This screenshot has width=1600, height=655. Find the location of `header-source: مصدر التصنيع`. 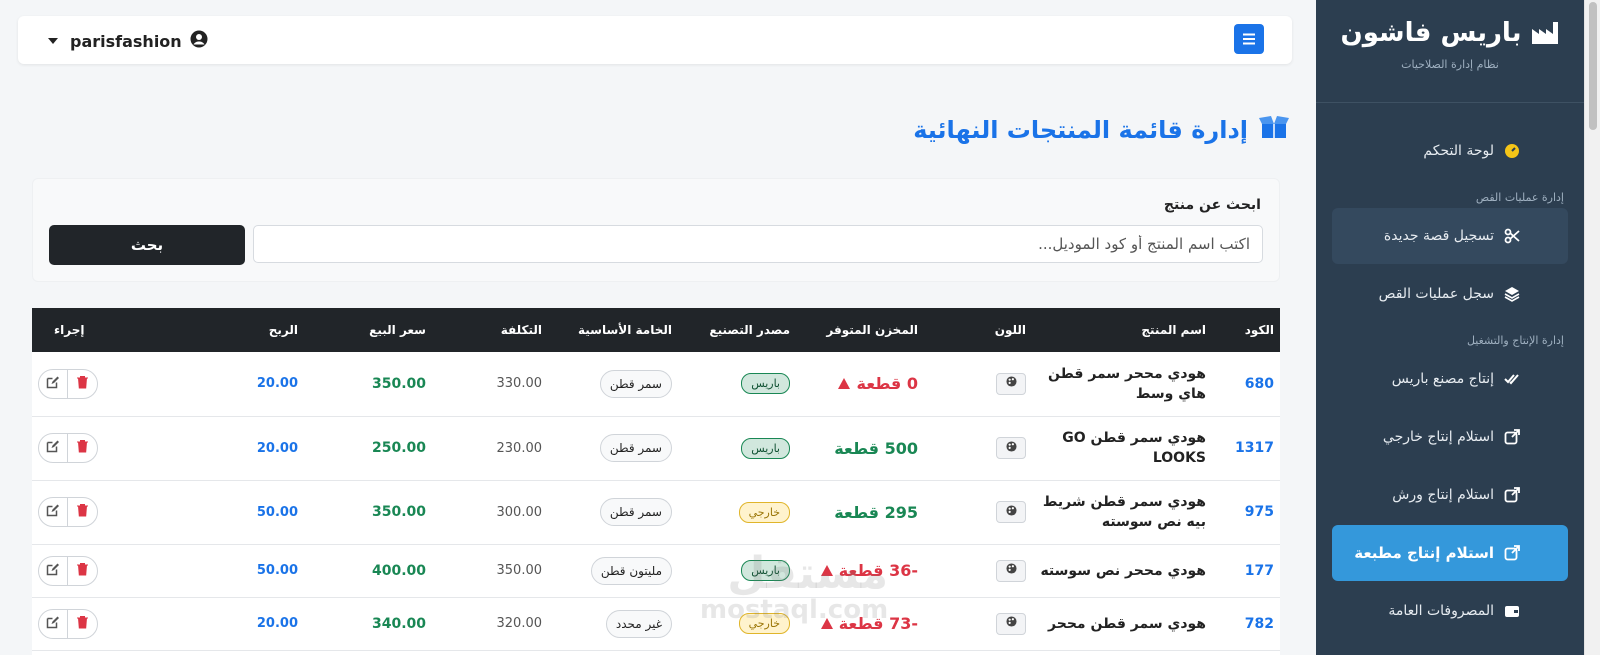

header-source: مصدر التصنيع is located at coordinates (737, 330).